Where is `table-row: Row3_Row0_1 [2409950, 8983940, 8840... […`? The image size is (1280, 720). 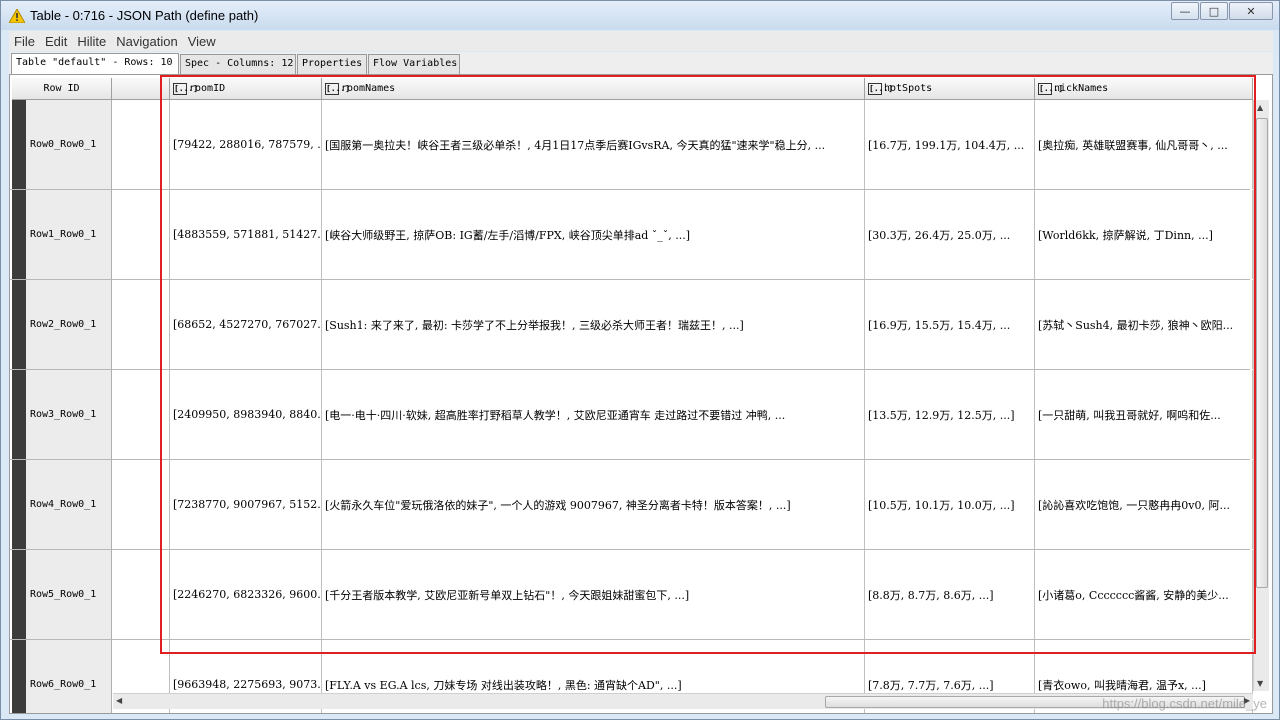
table-row: Row3_Row0_1 [2409950, 8983940, 8840... [… is located at coordinates (631, 415).